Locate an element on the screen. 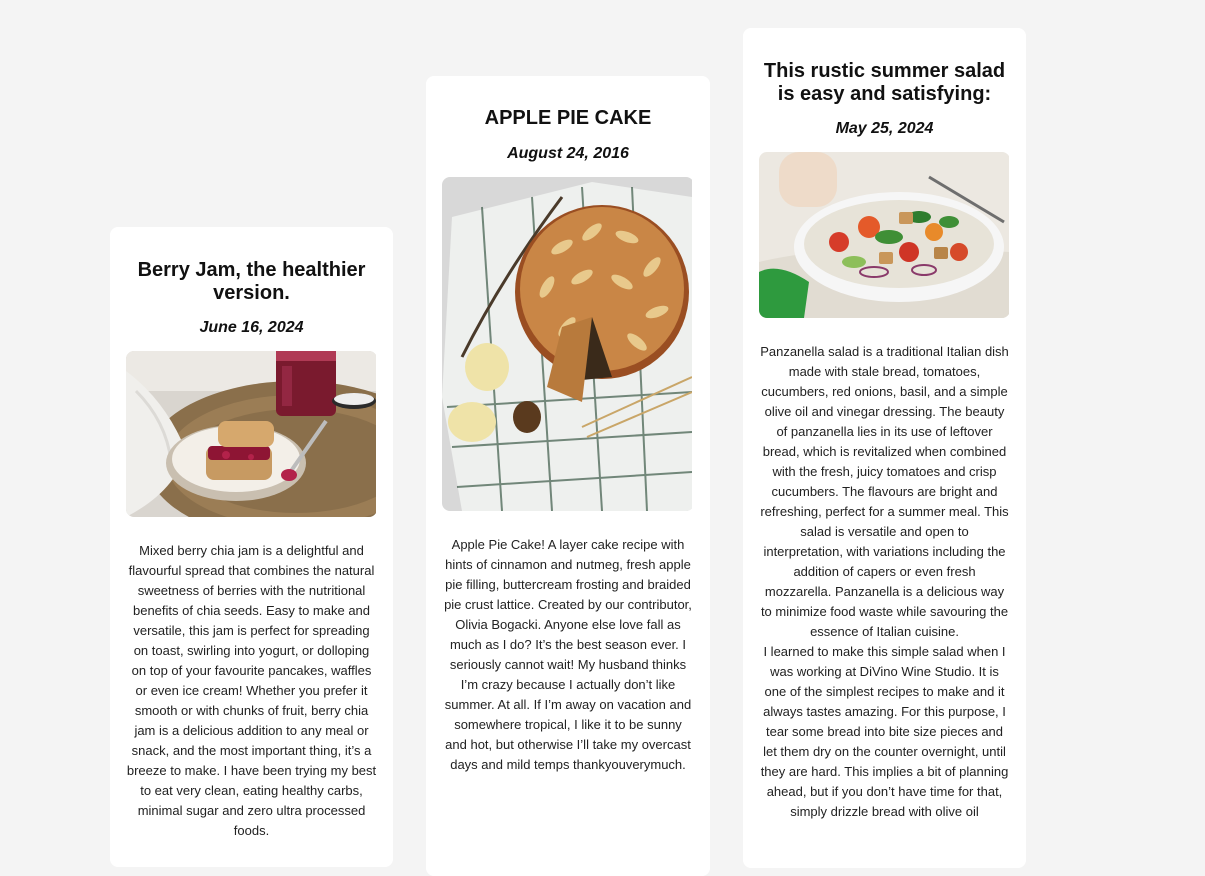 This screenshot has width=1205, height=876. berry-jam-scone-photo is located at coordinates (251, 434).